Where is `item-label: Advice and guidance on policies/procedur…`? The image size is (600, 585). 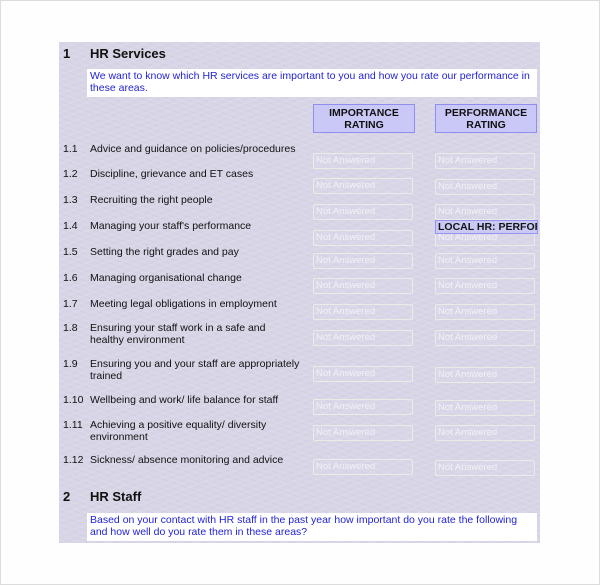 item-label: Advice and guidance on policies/procedur… is located at coordinates (193, 149).